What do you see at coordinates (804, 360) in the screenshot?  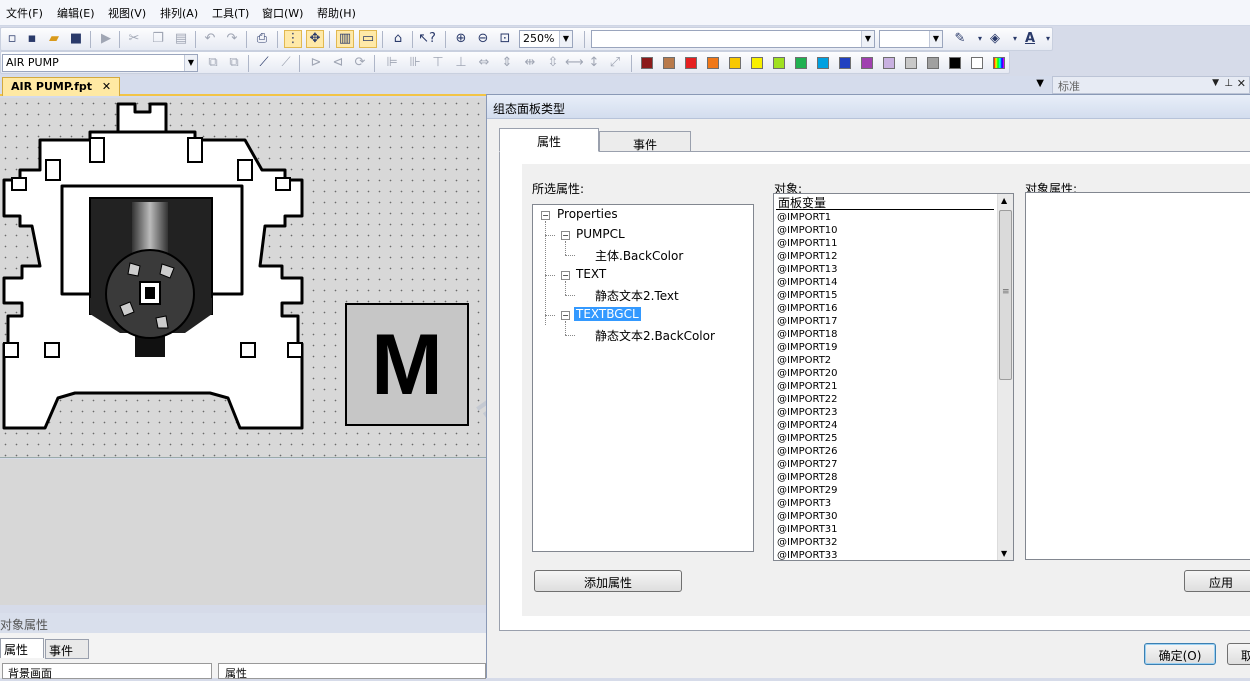 I see `object-list-item: @IMPORT2` at bounding box center [804, 360].